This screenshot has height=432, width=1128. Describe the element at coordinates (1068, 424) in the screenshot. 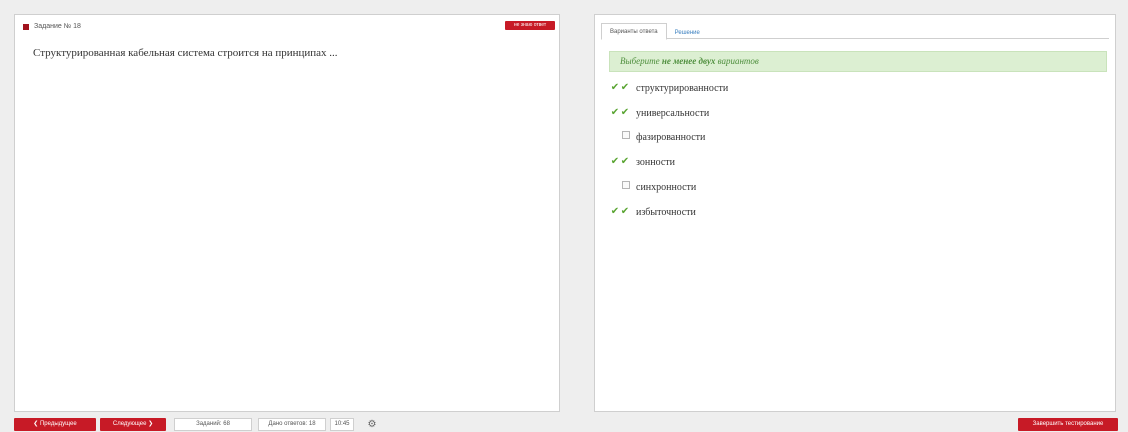

I see `finish-test-button: Завершить тестирование` at that location.